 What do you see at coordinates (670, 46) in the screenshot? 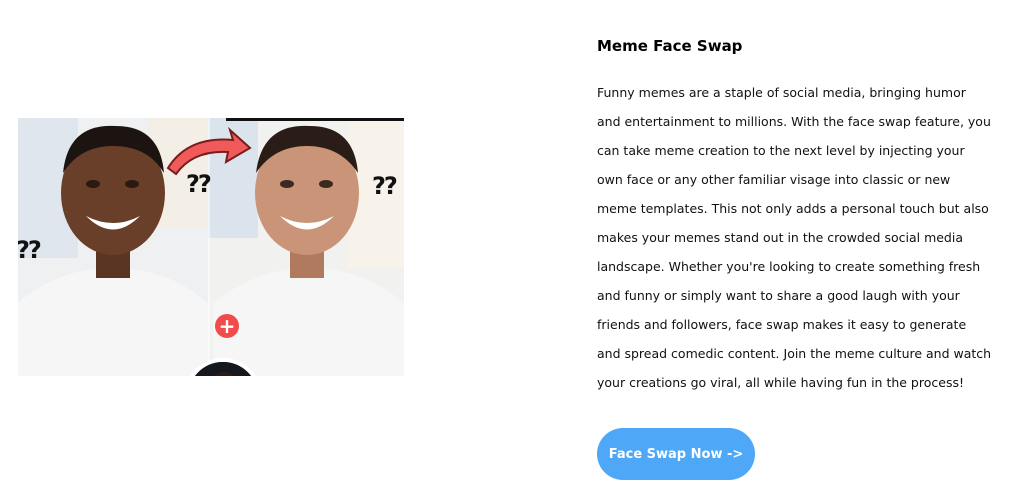
I see `section-title: Meme Face Swap` at bounding box center [670, 46].